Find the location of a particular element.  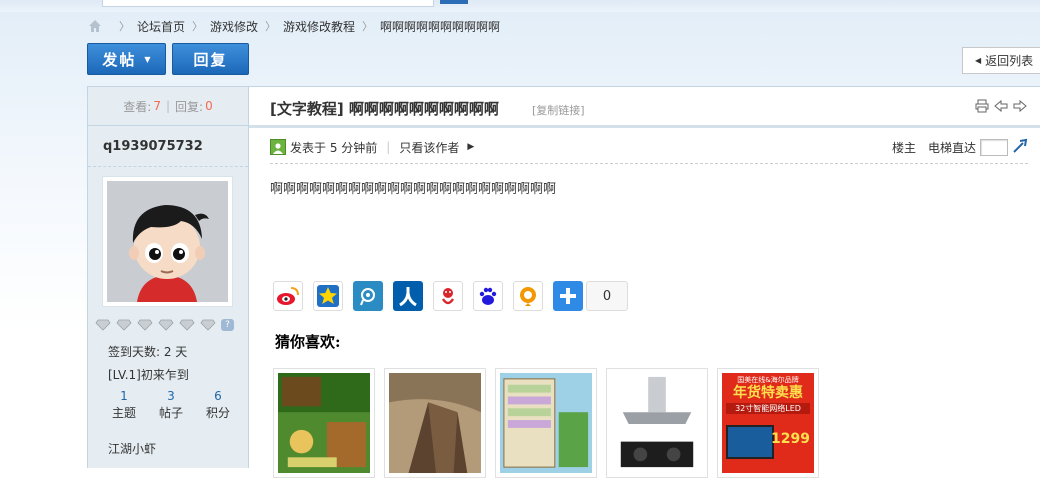

replies-label: 回复: is located at coordinates (189, 106).